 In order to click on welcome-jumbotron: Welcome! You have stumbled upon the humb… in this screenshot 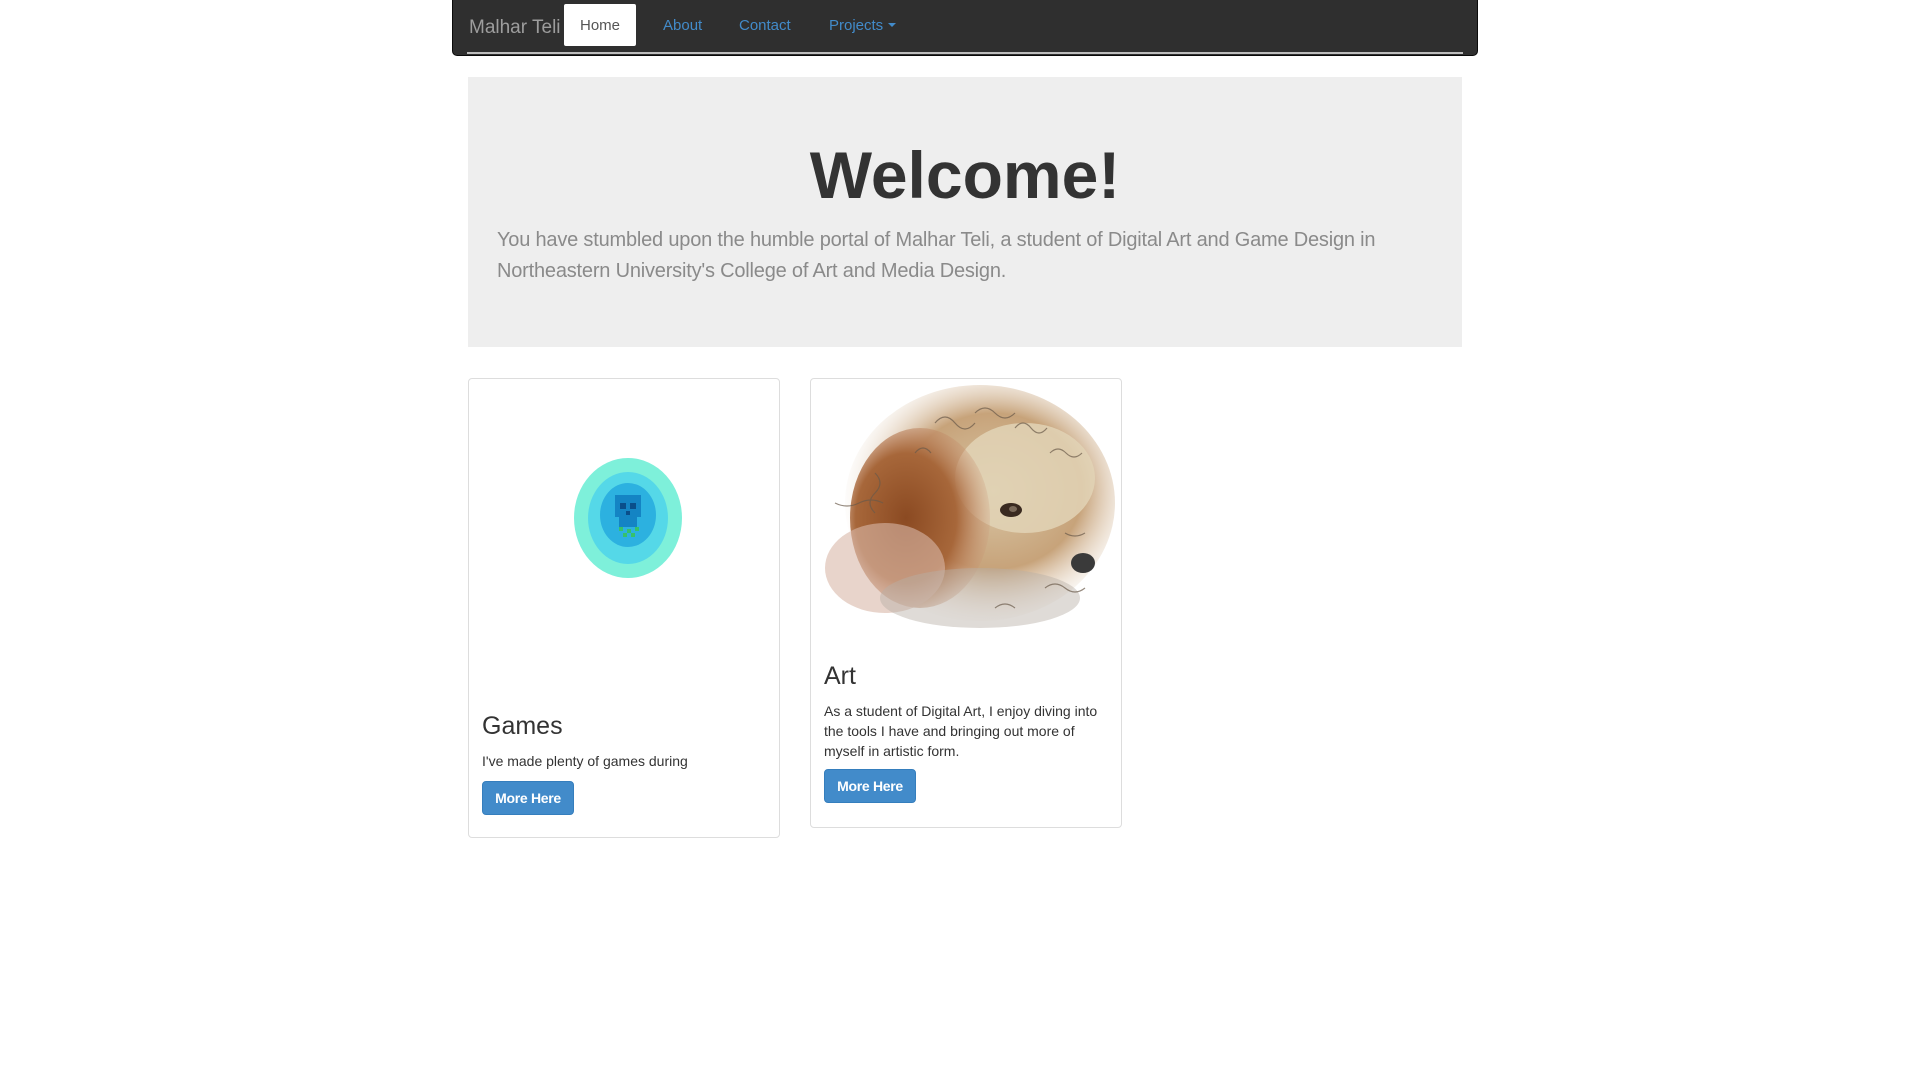, I will do `click(965, 212)`.